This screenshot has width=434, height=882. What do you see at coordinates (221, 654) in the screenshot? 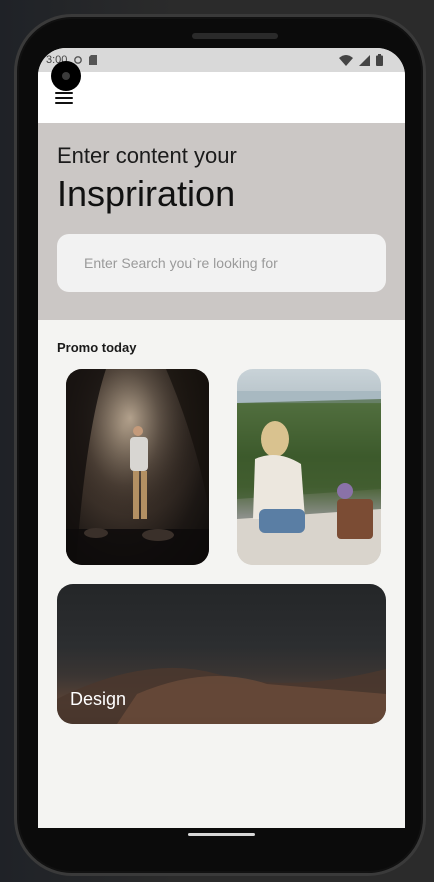
I see `promo-banner-design: Design` at bounding box center [221, 654].